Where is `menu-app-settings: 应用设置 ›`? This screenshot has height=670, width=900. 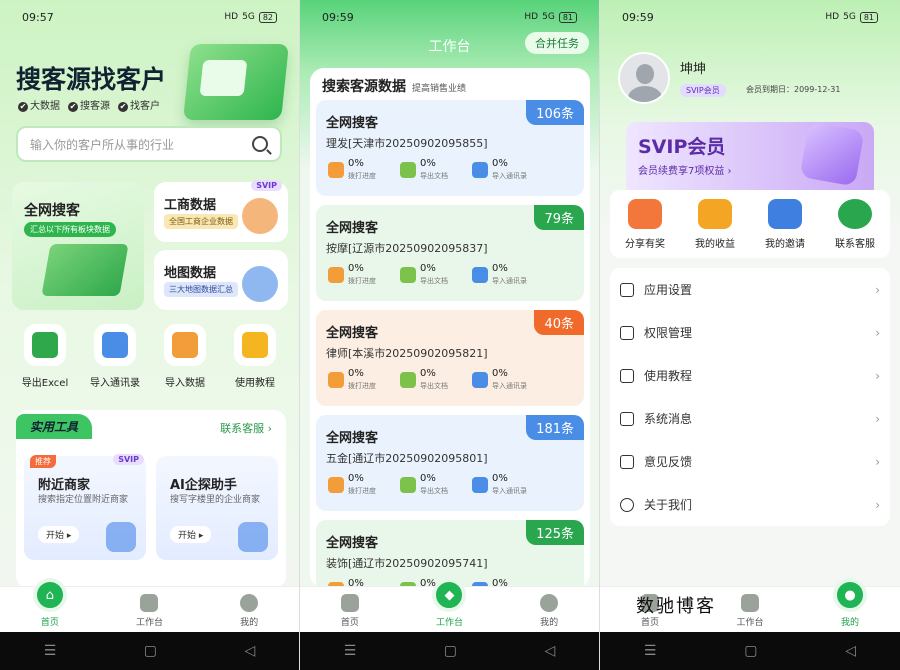
menu-app-settings: 应用设置 › is located at coordinates (750, 289).